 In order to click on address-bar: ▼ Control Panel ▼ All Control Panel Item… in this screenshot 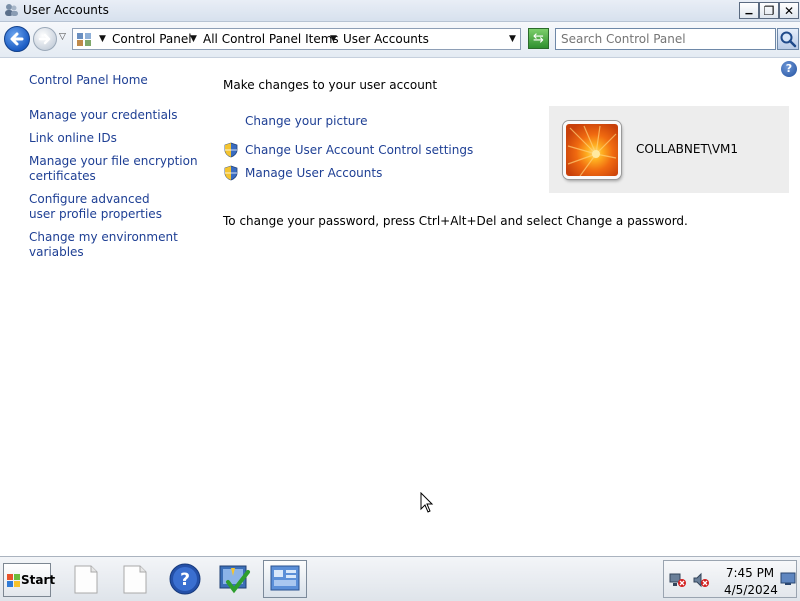, I will do `click(296, 39)`.